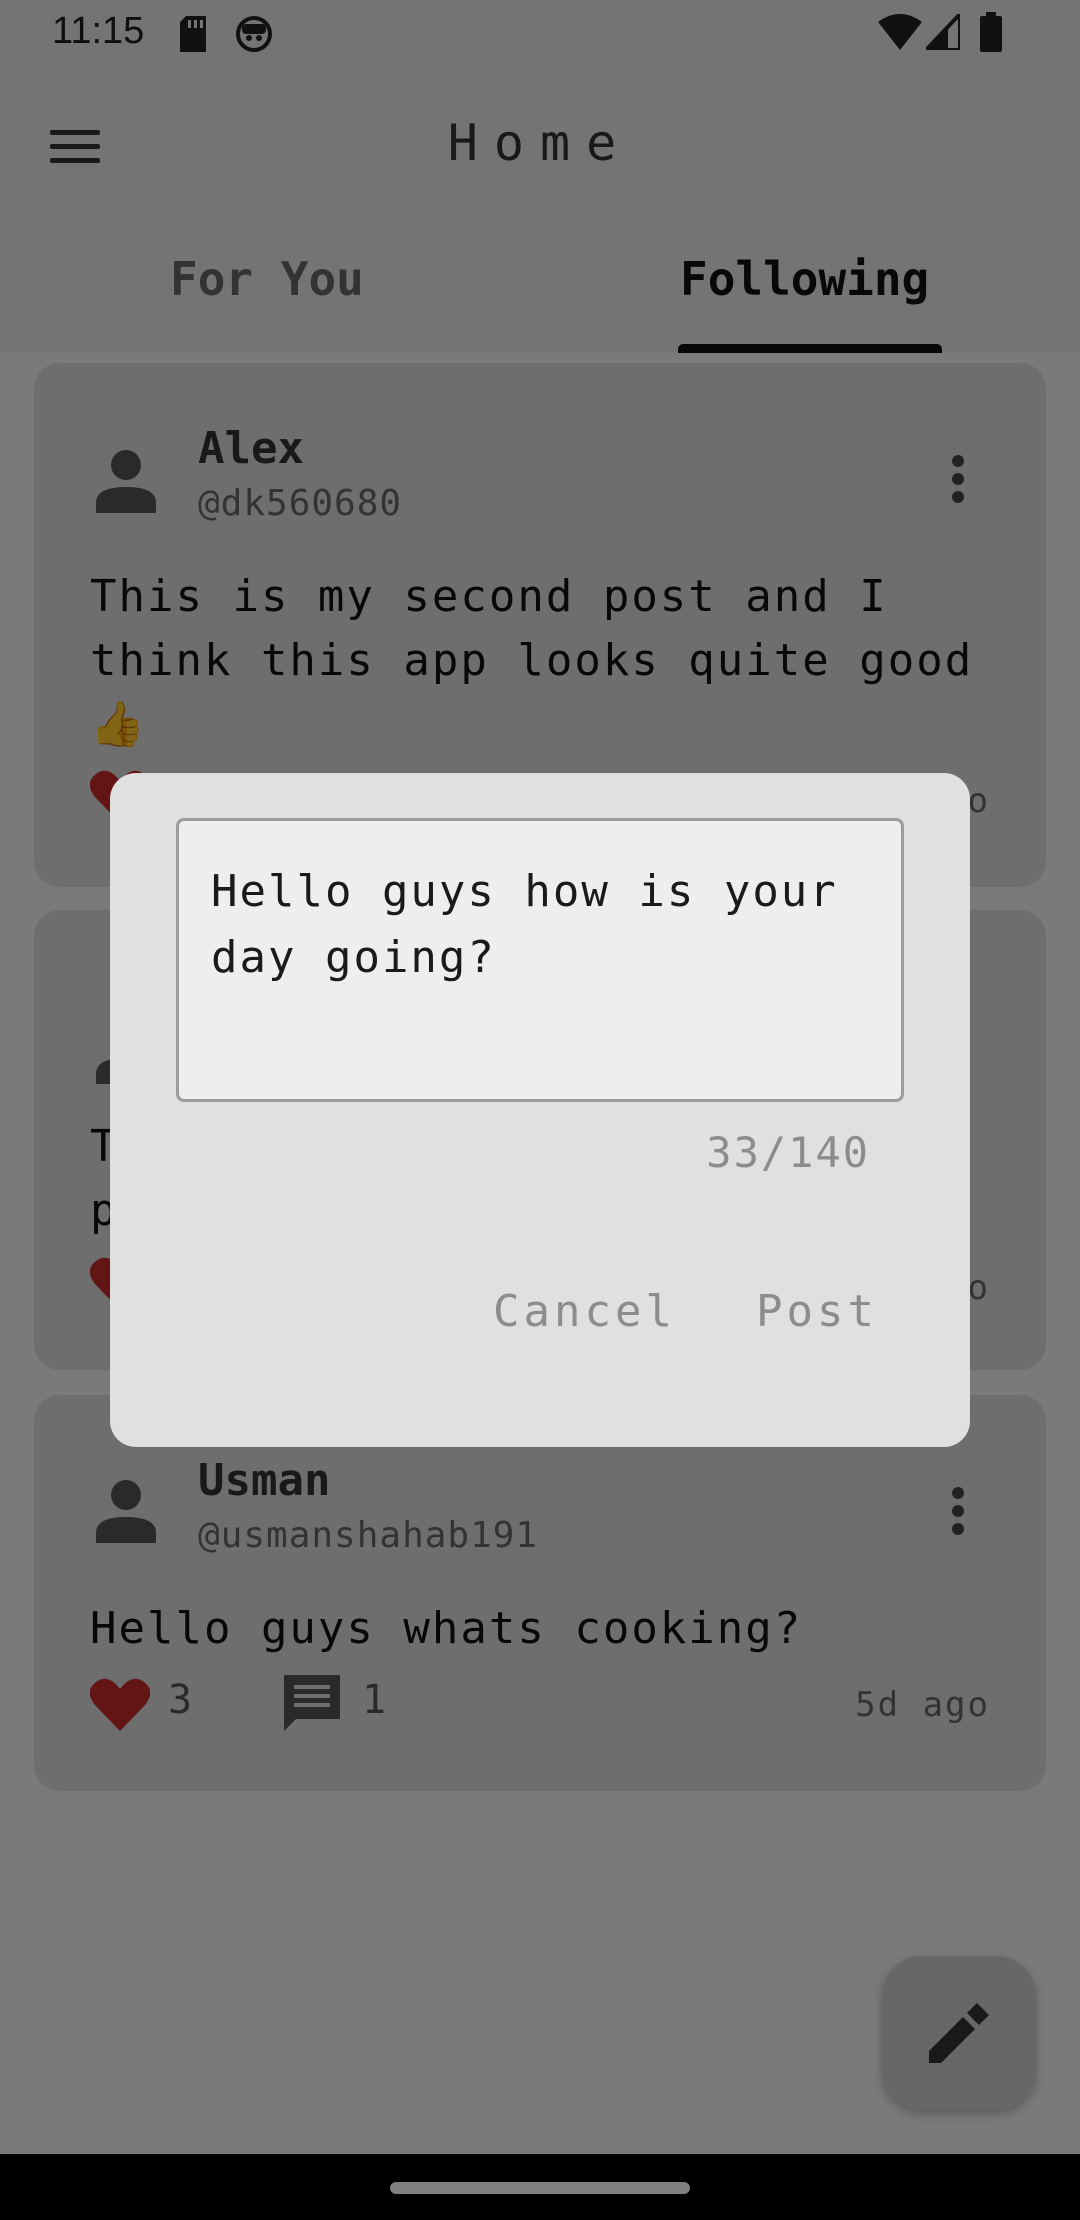 Image resolution: width=1080 pixels, height=2220 pixels. Describe the element at coordinates (584, 1311) in the screenshot. I see `cancel-button: Cancel` at that location.